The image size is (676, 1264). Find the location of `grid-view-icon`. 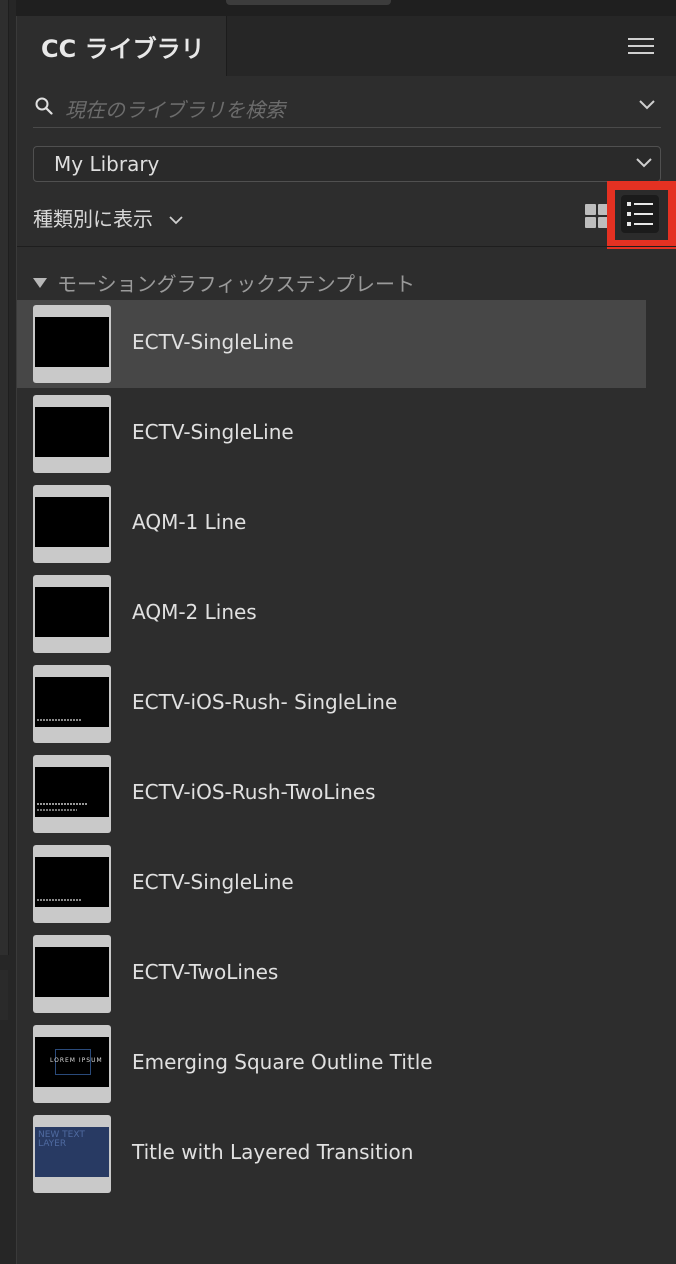

grid-view-icon is located at coordinates (597, 216).